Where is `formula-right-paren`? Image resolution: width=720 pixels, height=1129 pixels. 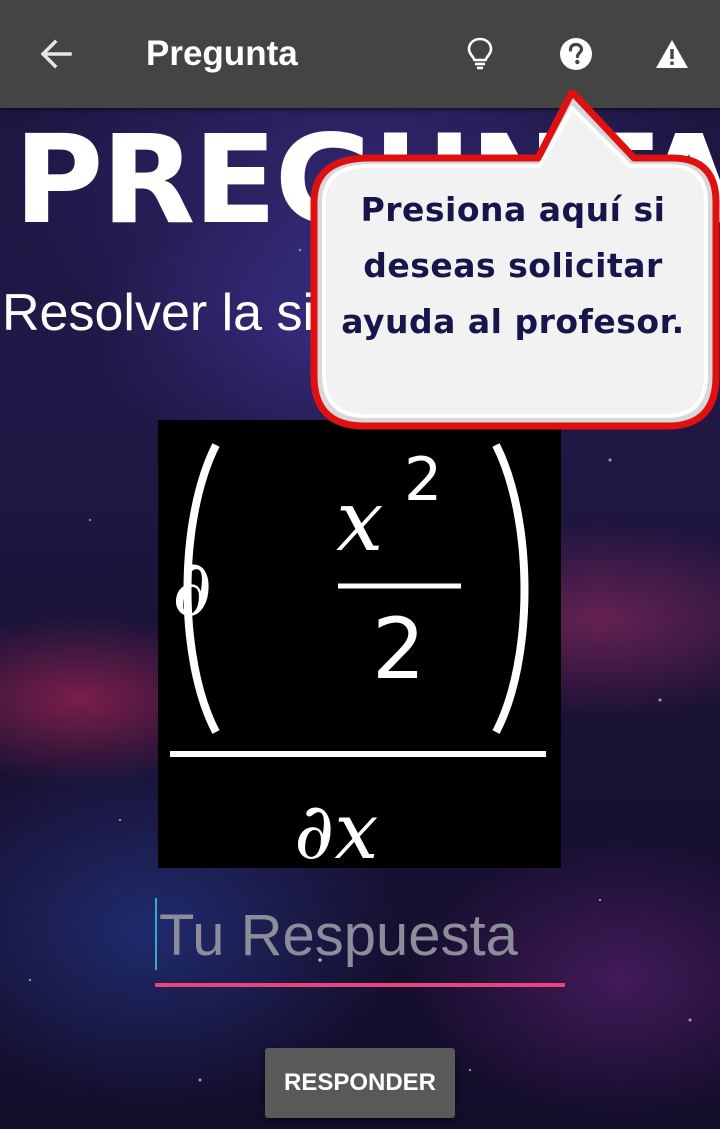
formula-right-paren is located at coordinates (510, 588).